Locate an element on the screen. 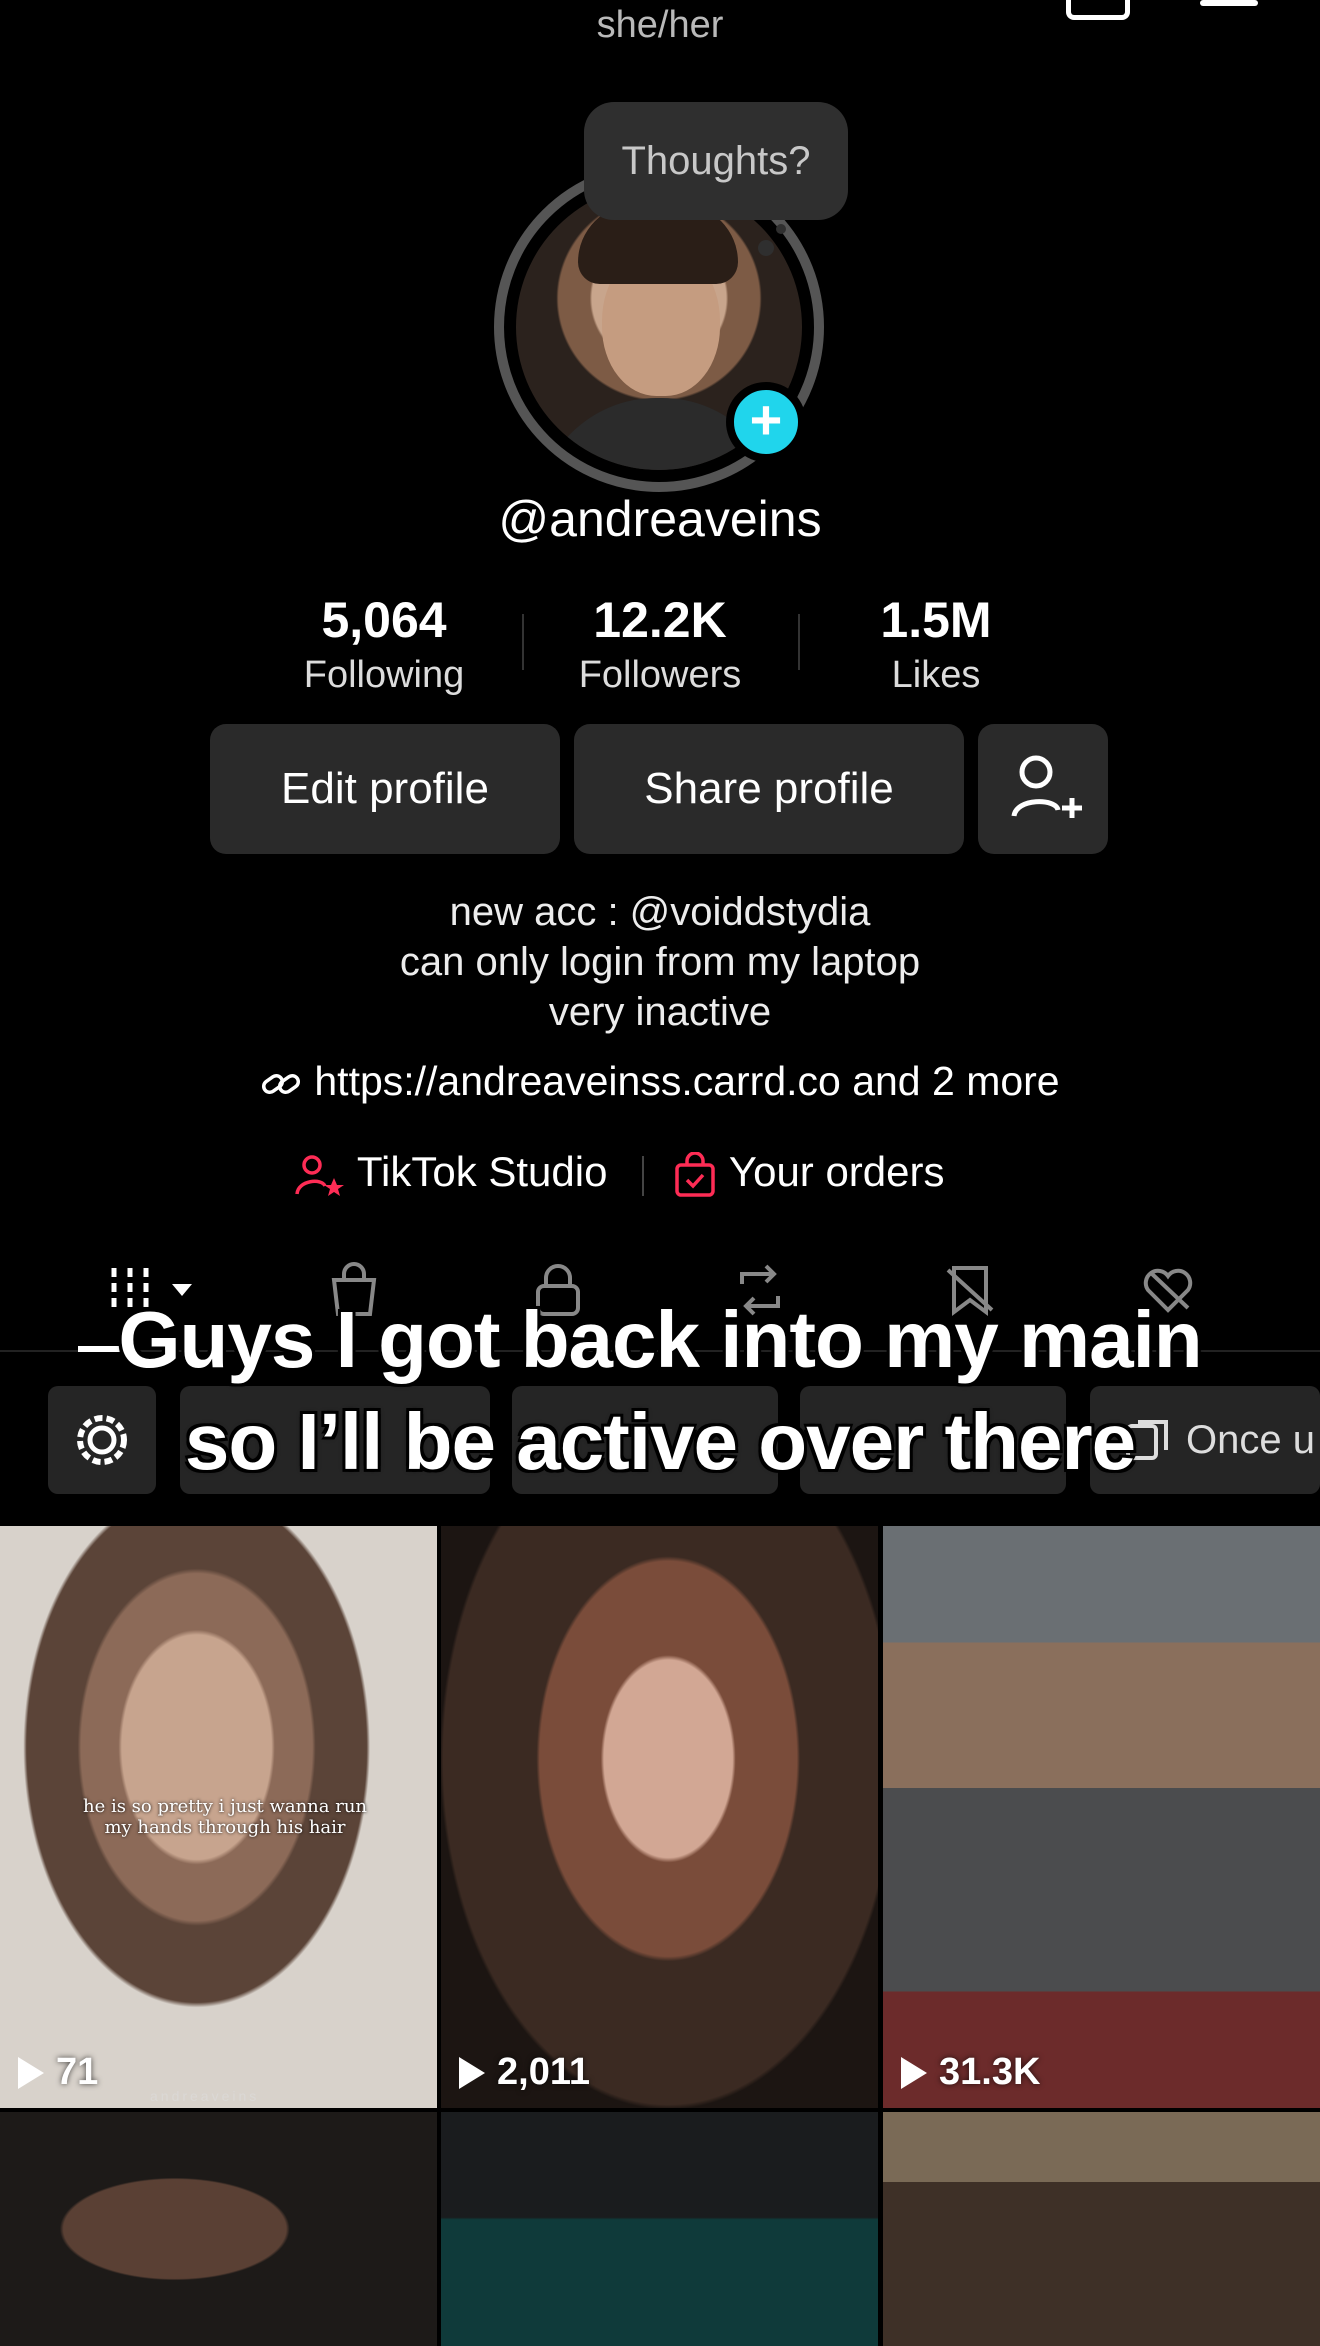  stat-likes: 1.5M Likes is located at coordinates (936, 645).